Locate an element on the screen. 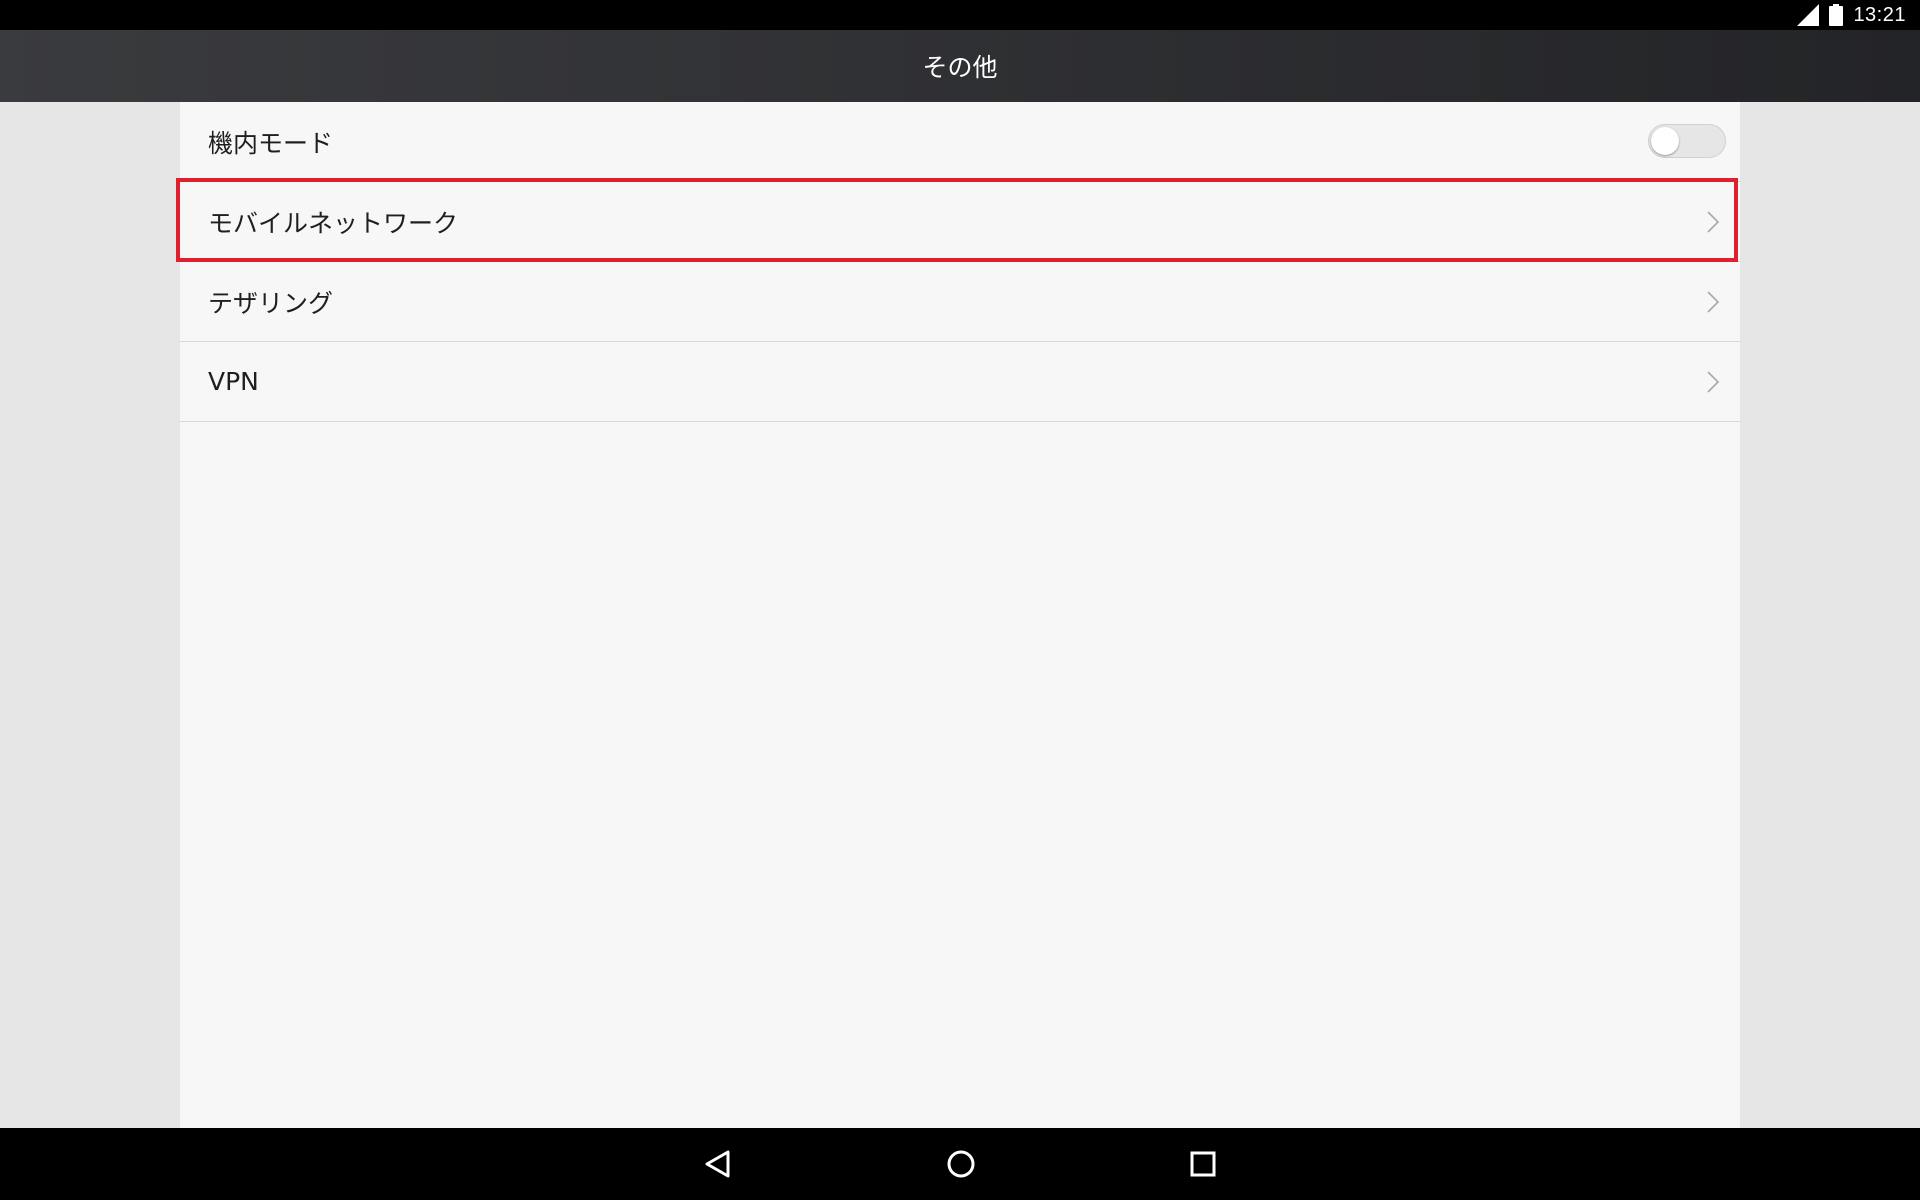 The height and width of the screenshot is (1200, 1920). status-icons: 13:21 is located at coordinates (1851, 15).